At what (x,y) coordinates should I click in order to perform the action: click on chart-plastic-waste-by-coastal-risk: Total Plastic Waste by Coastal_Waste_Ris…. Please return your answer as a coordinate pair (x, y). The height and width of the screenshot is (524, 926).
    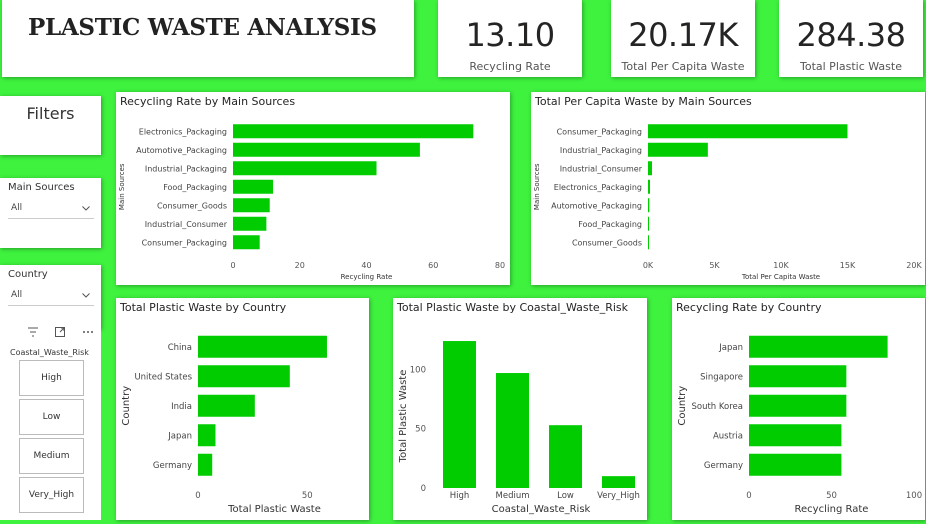
    Looking at the image, I should click on (520, 409).